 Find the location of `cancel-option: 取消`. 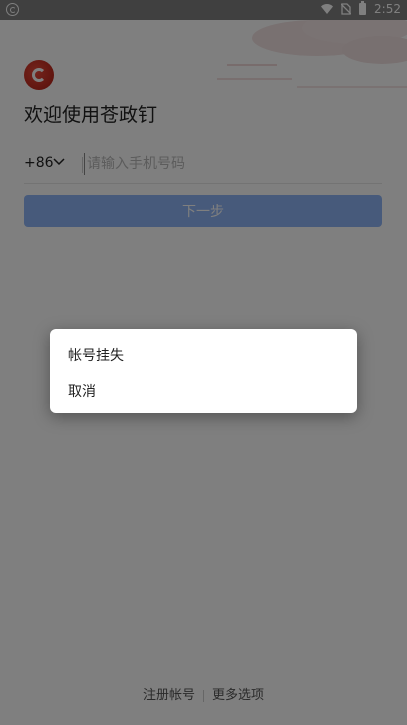

cancel-option: 取消 is located at coordinates (82, 391).